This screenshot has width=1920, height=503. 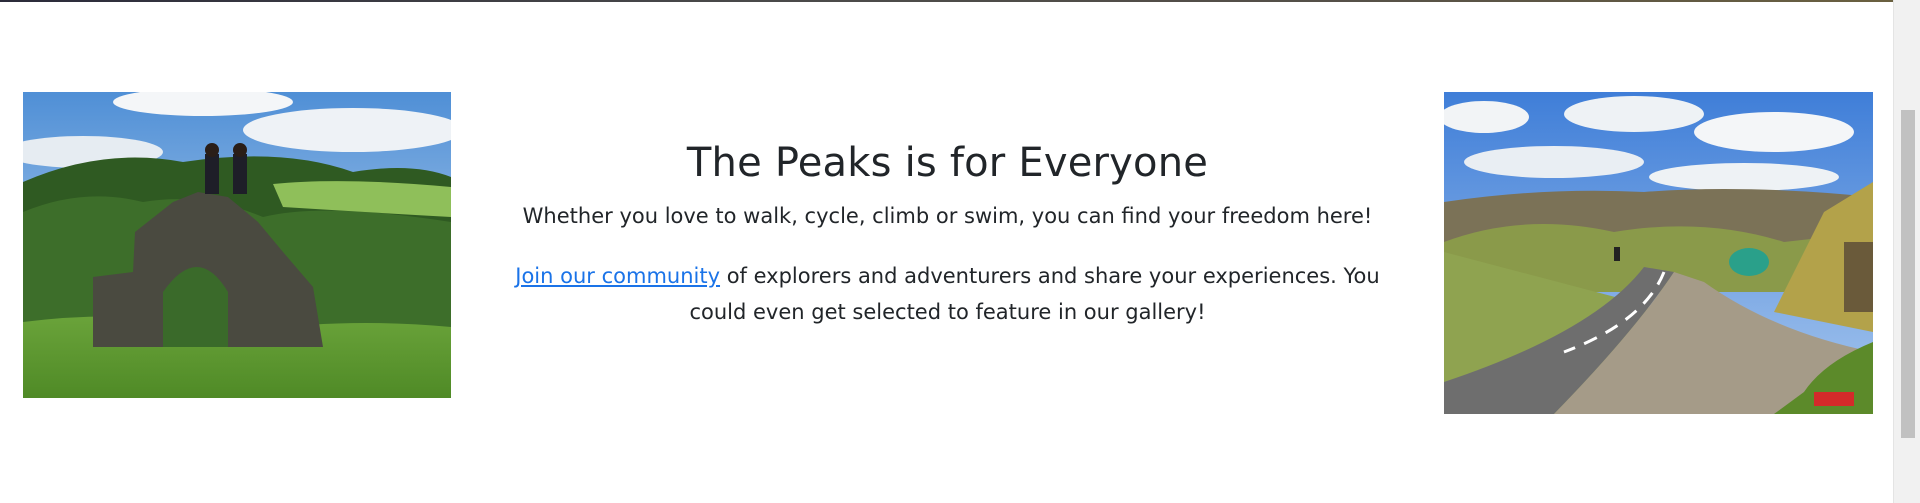 I want to click on cycling-road-photo, so click(x=1658, y=253).